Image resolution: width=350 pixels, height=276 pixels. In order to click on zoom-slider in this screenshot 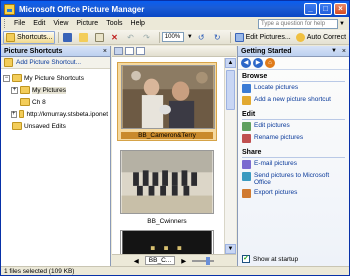, I will do `click(203, 260)`.